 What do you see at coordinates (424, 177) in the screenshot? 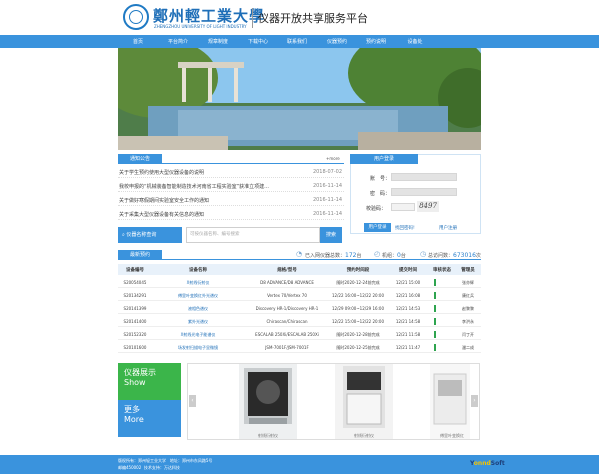
I see `account-input` at bounding box center [424, 177].